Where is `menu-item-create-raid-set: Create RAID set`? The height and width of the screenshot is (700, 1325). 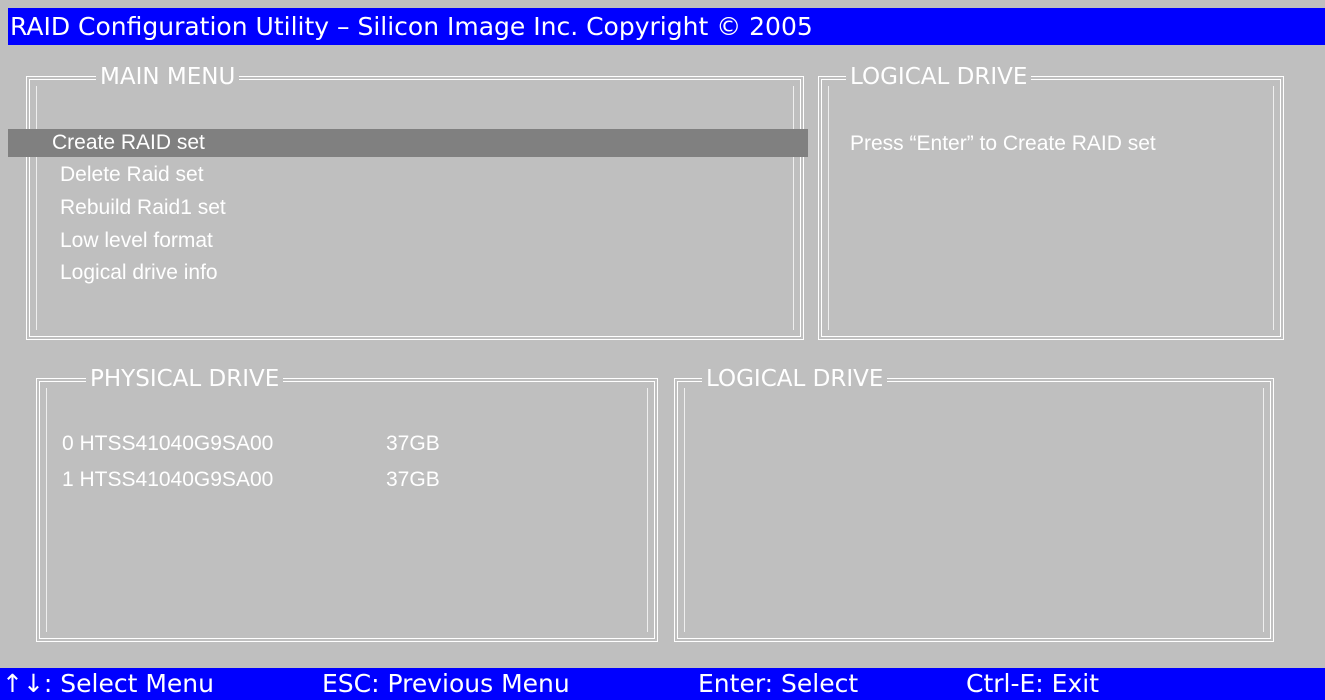 menu-item-create-raid-set: Create RAID set is located at coordinates (408, 143).